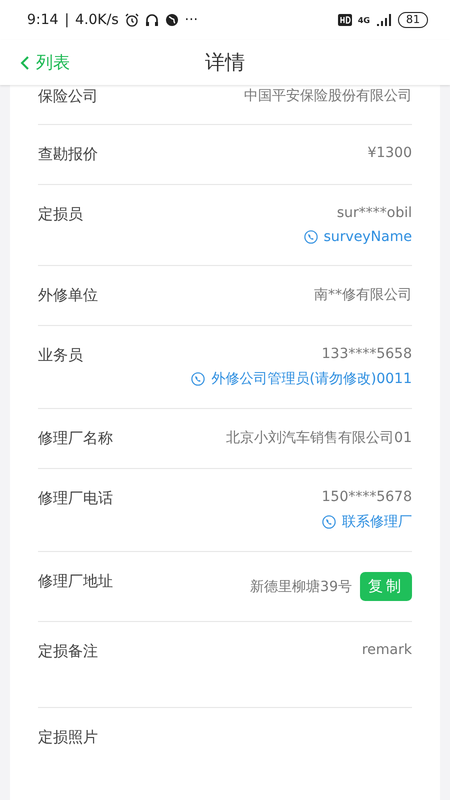 The image size is (450, 800). What do you see at coordinates (97, 20) in the screenshot?
I see `network-speed: 4.0K/s` at bounding box center [97, 20].